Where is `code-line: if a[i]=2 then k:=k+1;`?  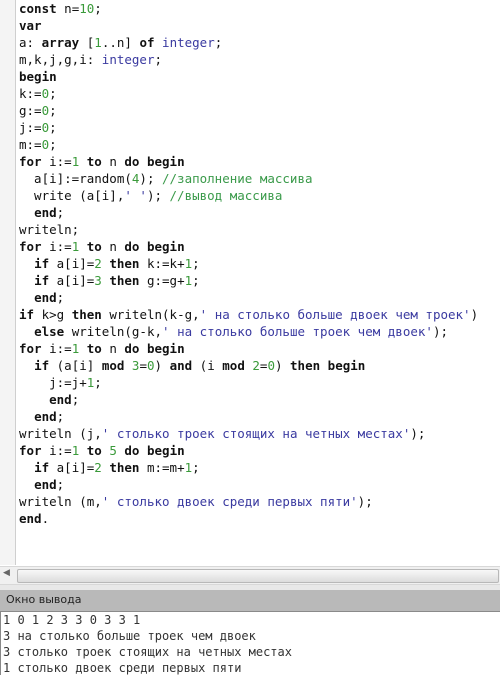 code-line: if a[i]=2 then k:=k+1; is located at coordinates (248, 263).